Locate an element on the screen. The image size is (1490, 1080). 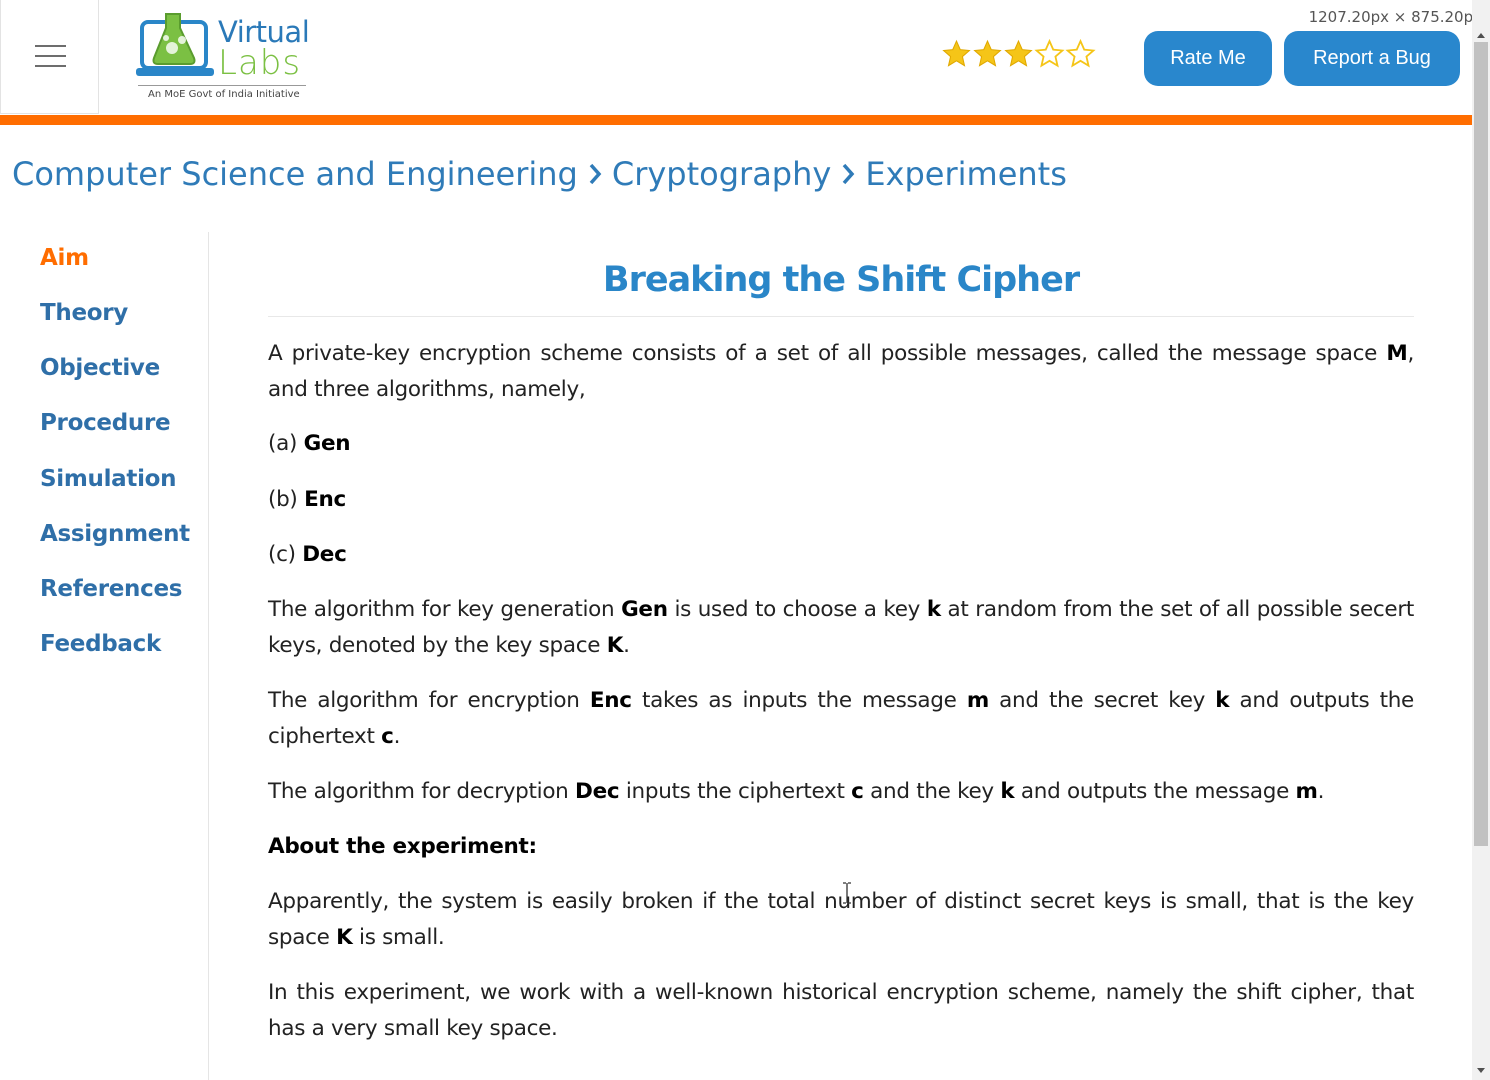
text: takes as inputs the message is located at coordinates (799, 700).